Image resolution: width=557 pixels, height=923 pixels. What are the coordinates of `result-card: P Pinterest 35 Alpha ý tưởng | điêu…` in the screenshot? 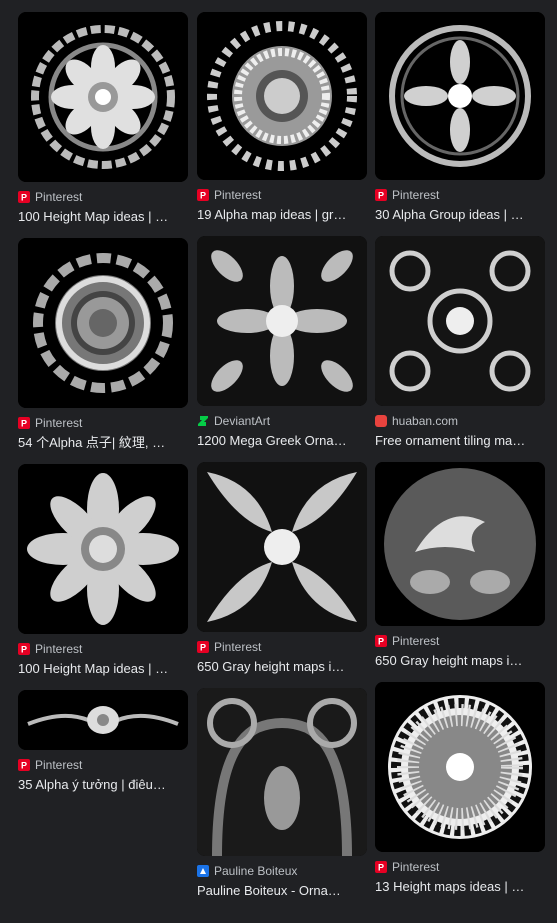 It's located at (103, 742).